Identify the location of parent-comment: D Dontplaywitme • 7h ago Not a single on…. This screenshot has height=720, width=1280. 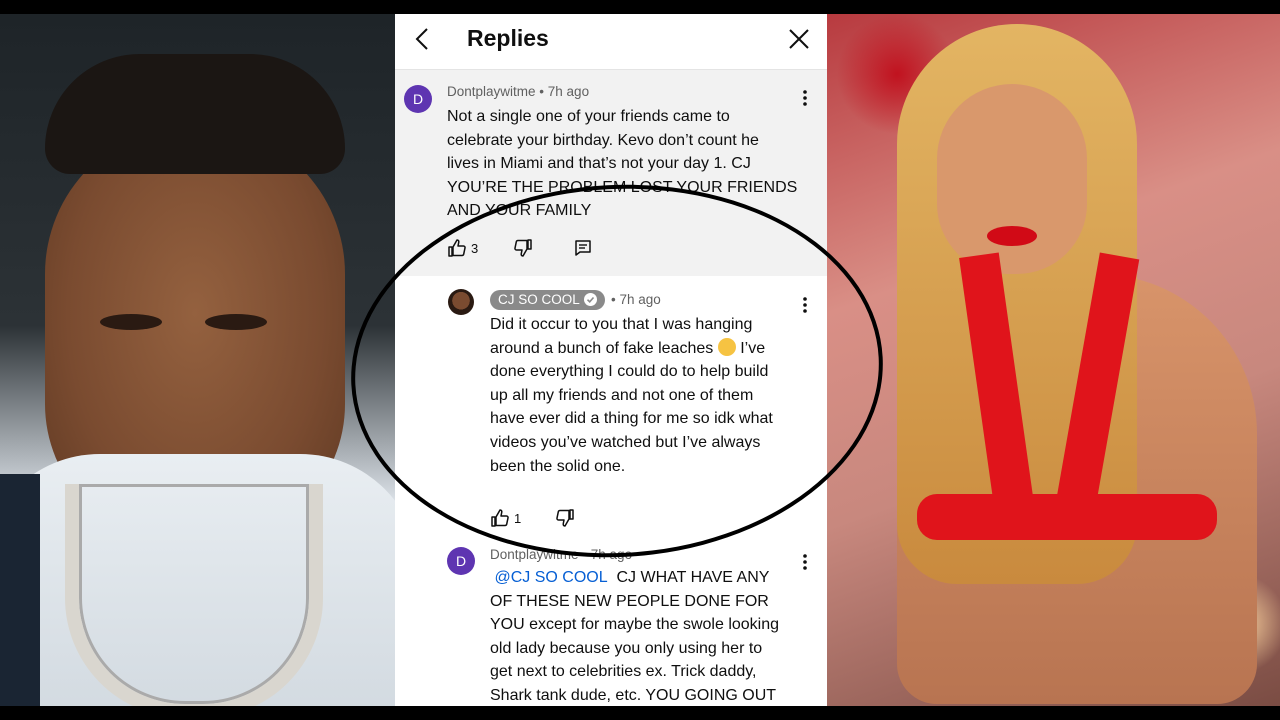
(611, 173).